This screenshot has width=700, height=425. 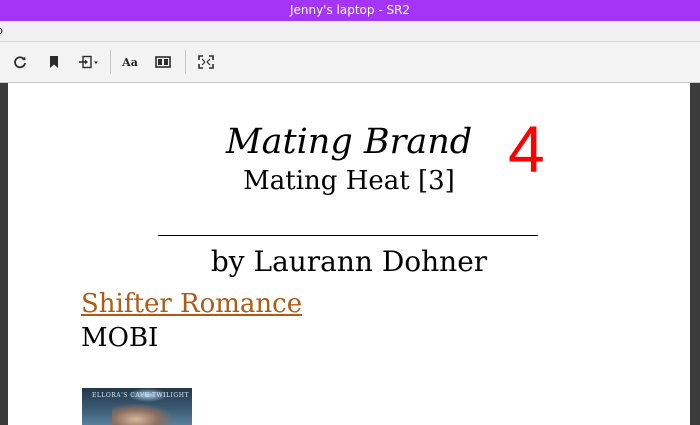 I want to click on font-size-button: Aa, so click(x=130, y=62).